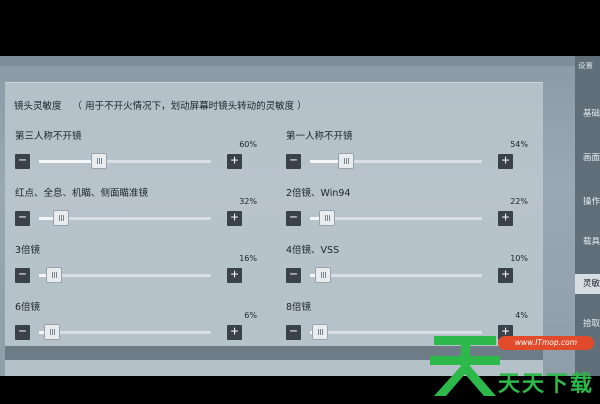 This screenshot has height=404, width=600. Describe the element at coordinates (589, 242) in the screenshot. I see `sidebar-item-3: 载具` at that location.